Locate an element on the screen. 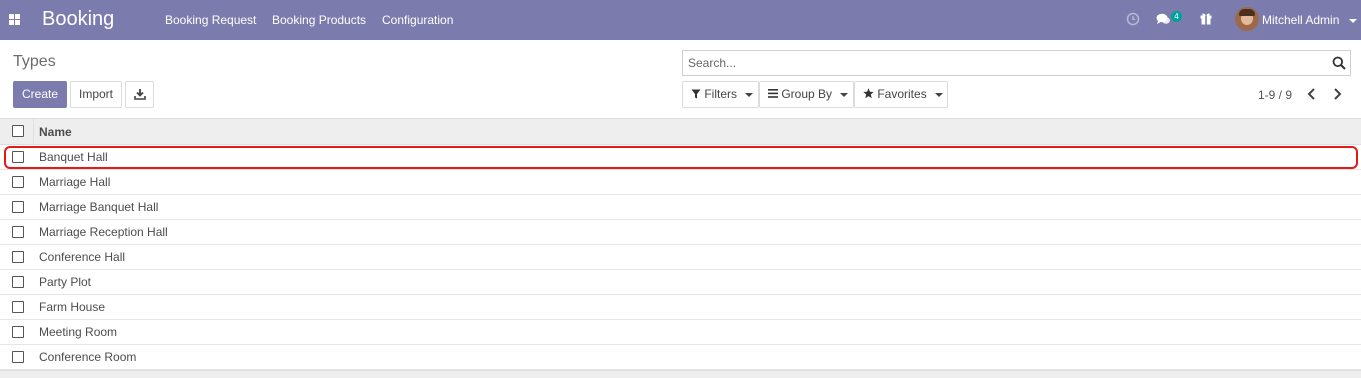  breadcrumb-title: Types is located at coordinates (34, 61).